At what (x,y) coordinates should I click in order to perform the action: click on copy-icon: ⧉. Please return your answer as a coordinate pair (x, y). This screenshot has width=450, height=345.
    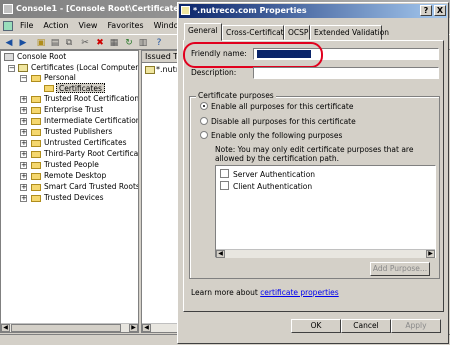
    Looking at the image, I should click on (69, 43).